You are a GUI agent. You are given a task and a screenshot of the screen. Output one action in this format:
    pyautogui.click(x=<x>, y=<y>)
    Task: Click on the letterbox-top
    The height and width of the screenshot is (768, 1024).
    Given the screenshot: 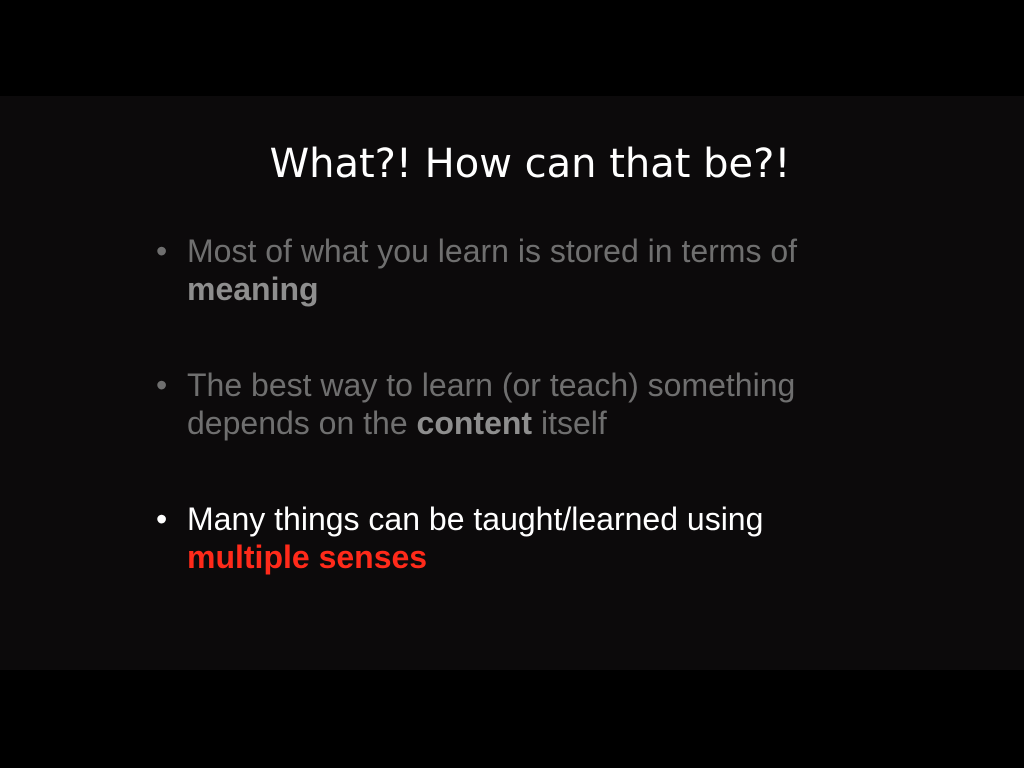 What is the action you would take?
    pyautogui.click(x=512, y=48)
    